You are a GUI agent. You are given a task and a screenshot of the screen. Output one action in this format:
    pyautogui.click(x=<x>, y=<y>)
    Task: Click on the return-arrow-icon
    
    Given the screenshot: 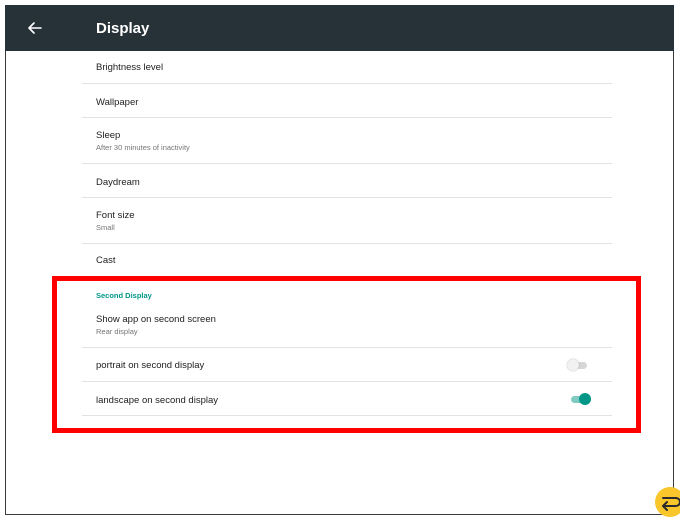 What is the action you would take?
    pyautogui.click(x=671, y=504)
    